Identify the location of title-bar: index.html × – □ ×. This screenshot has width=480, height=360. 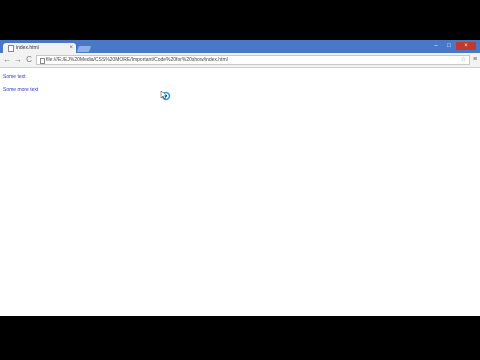
(240, 46).